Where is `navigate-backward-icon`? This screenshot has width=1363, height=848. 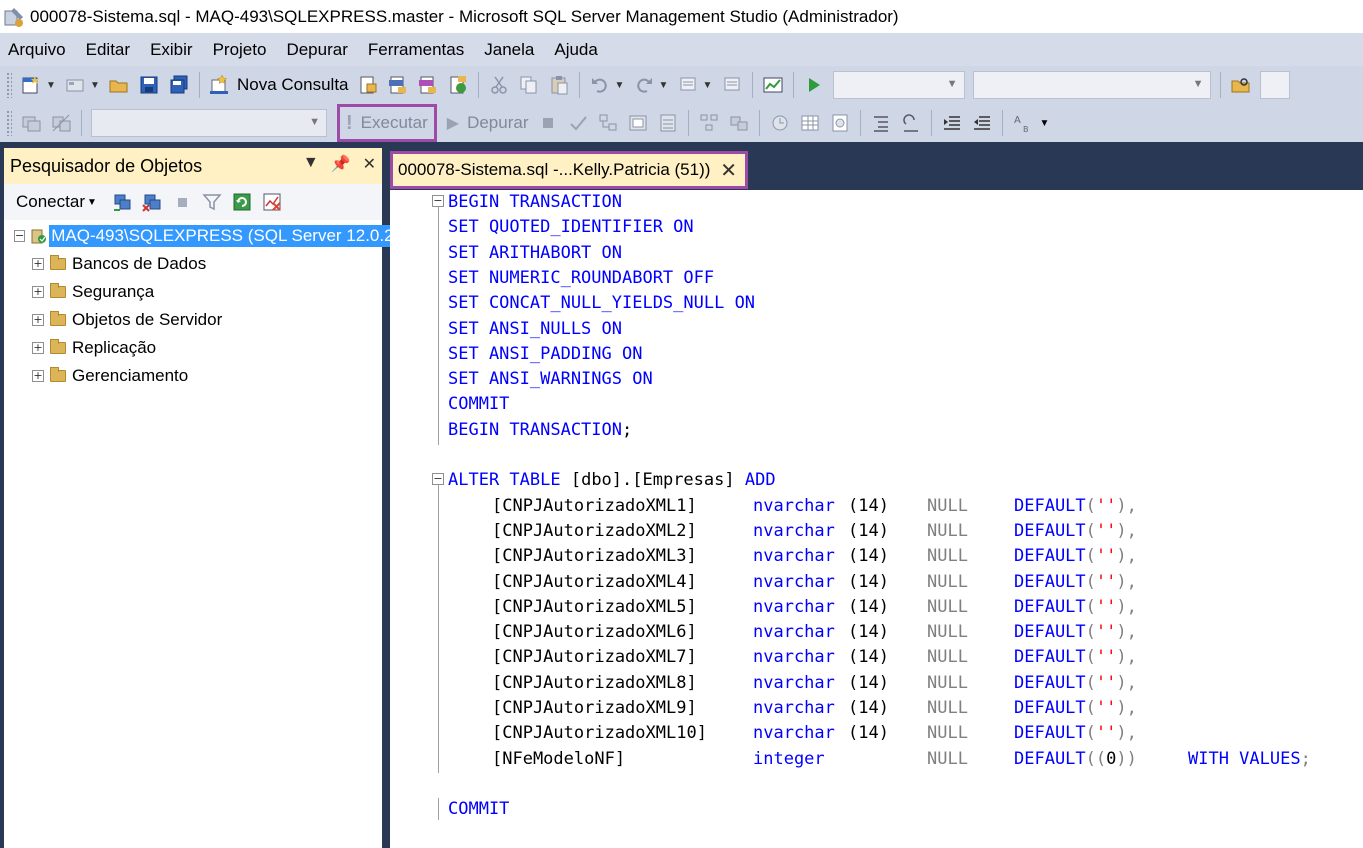
navigate-backward-icon is located at coordinates (688, 85).